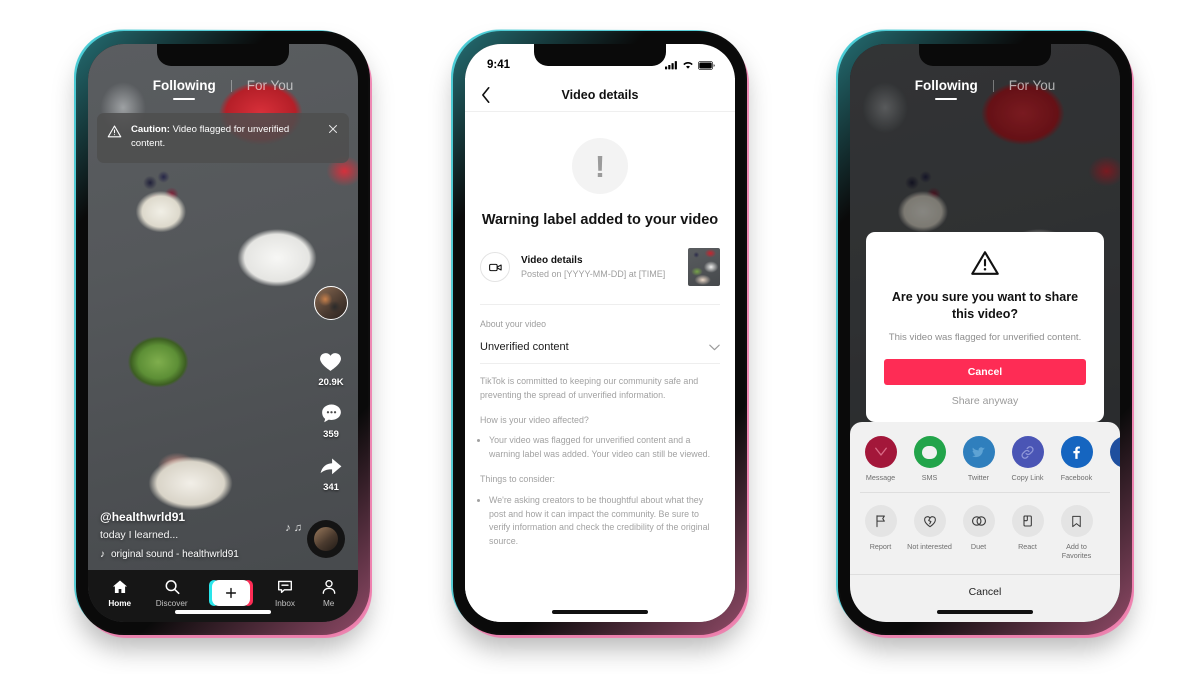  Describe the element at coordinates (978, 459) in the screenshot. I see `share-target-twitter: Twitter` at that location.